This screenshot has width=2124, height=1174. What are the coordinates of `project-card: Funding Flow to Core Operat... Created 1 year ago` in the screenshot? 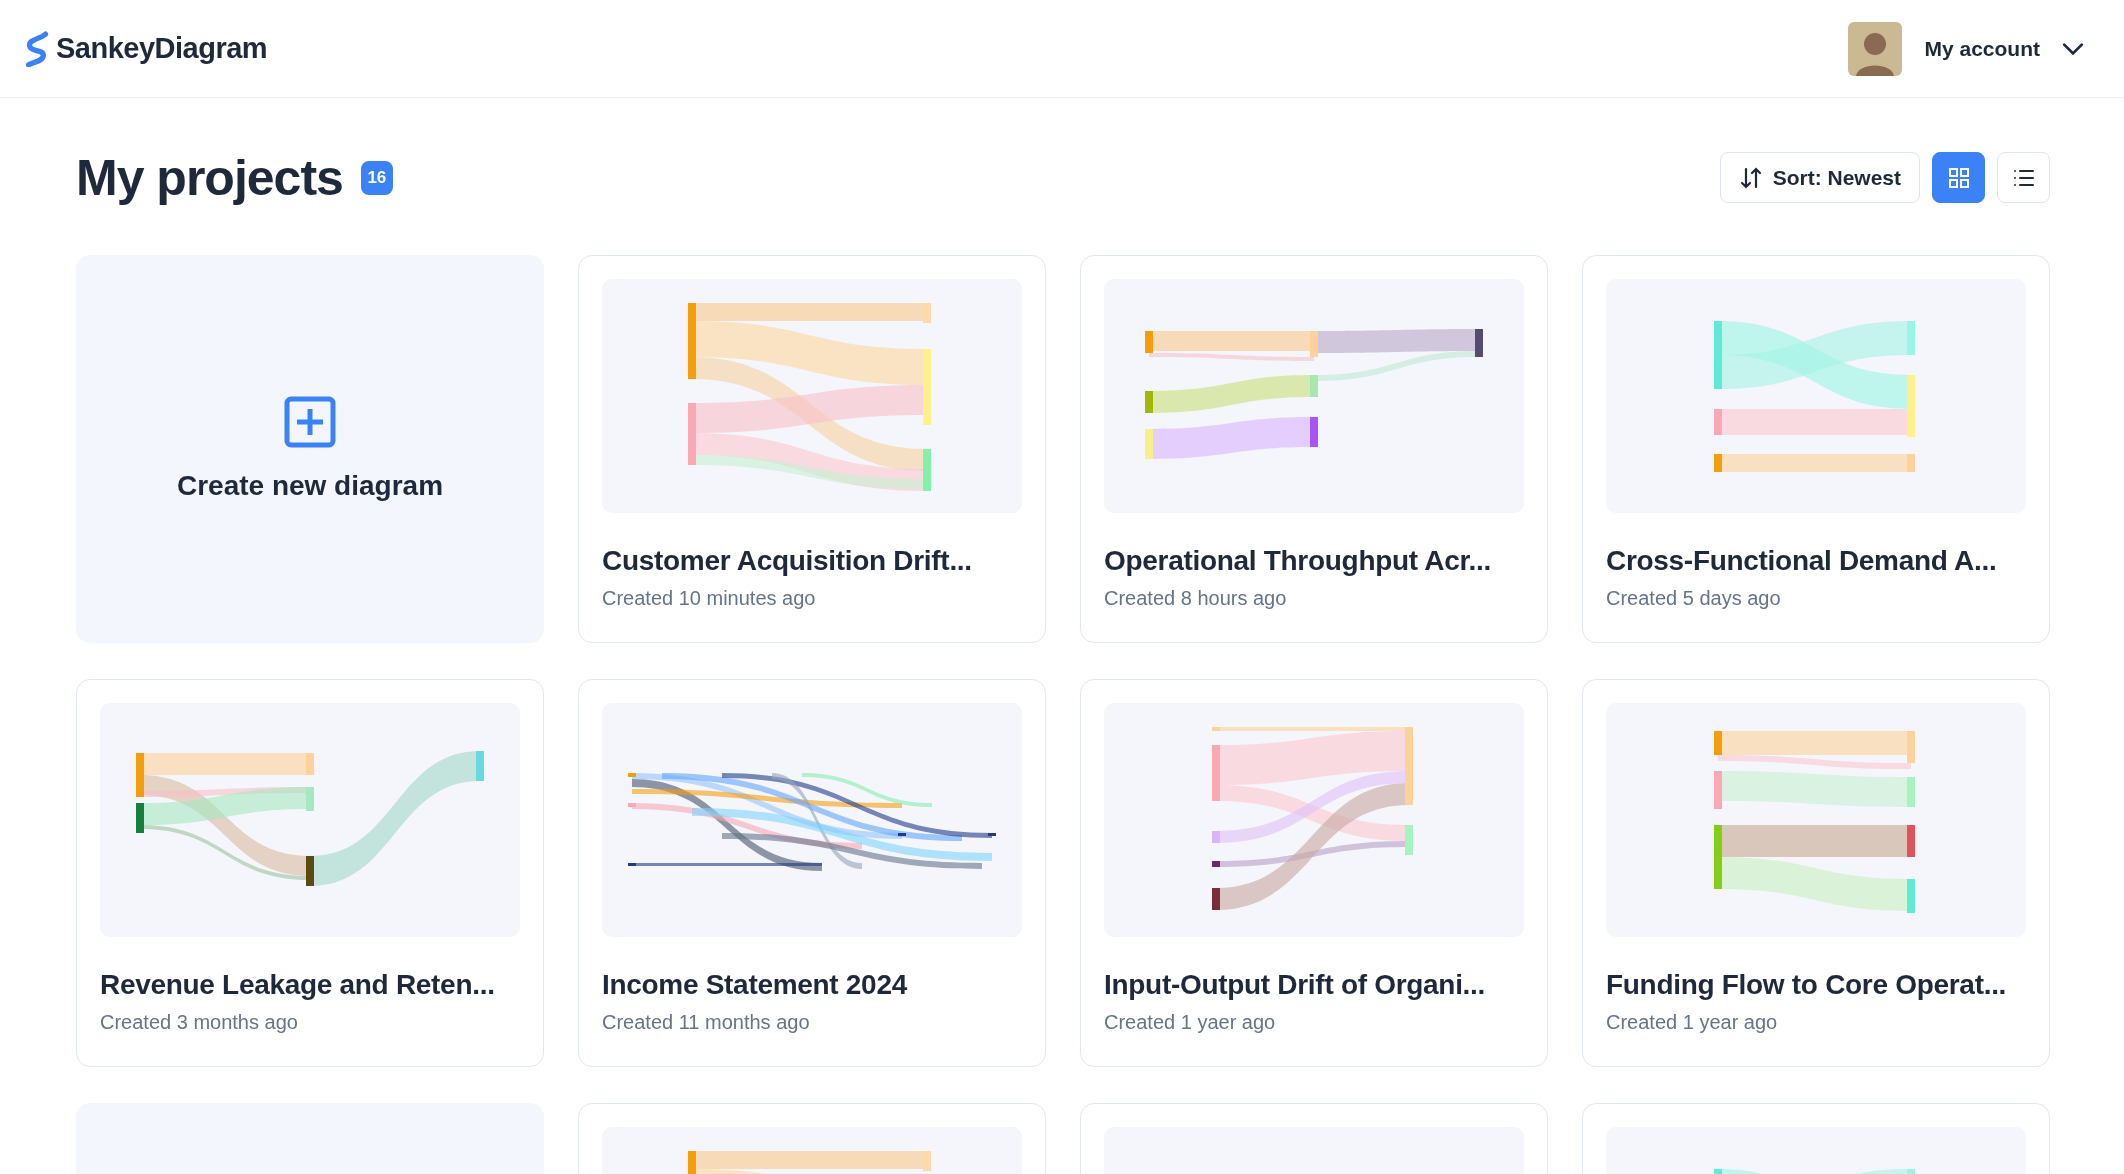 It's located at (1816, 873).